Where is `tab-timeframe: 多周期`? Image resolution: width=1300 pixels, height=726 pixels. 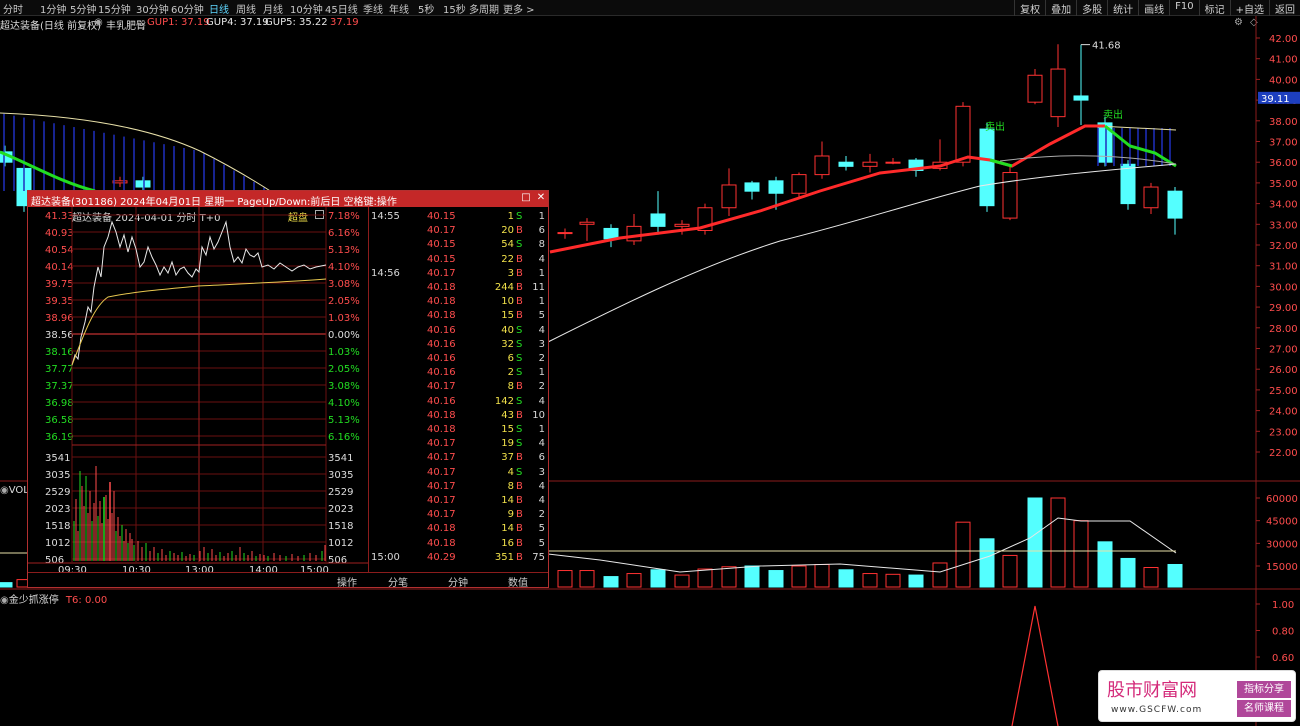 tab-timeframe: 多周期 is located at coordinates (484, 8).